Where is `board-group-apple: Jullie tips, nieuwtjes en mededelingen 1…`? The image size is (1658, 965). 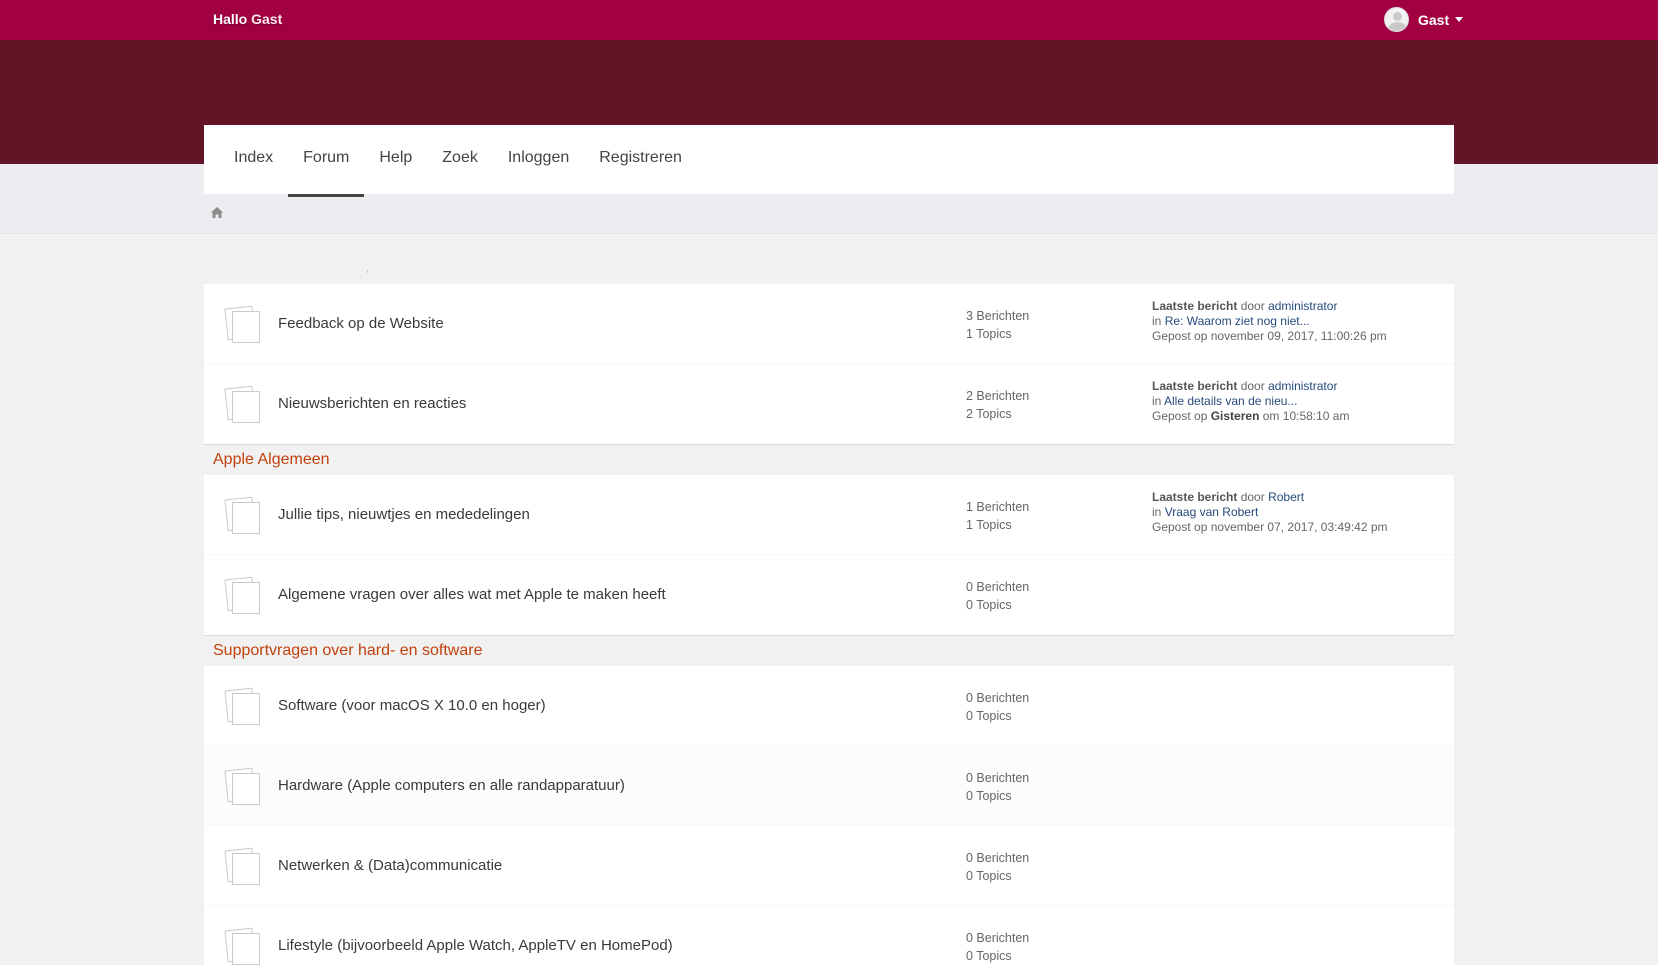
board-group-apple: Jullie tips, nieuwtjes en mededelingen 1… is located at coordinates (829, 555).